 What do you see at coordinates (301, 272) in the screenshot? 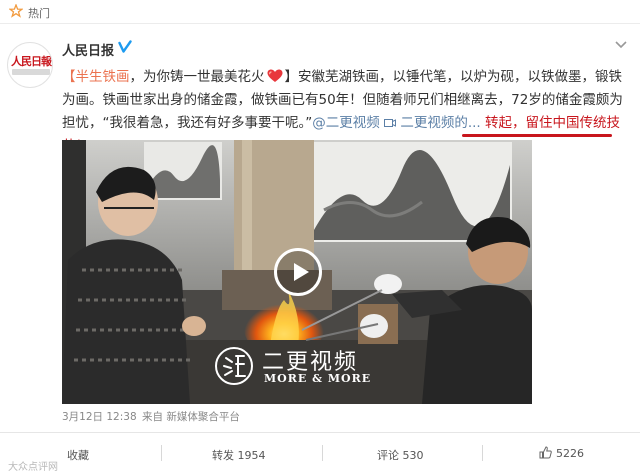
I see `play-icon` at bounding box center [301, 272].